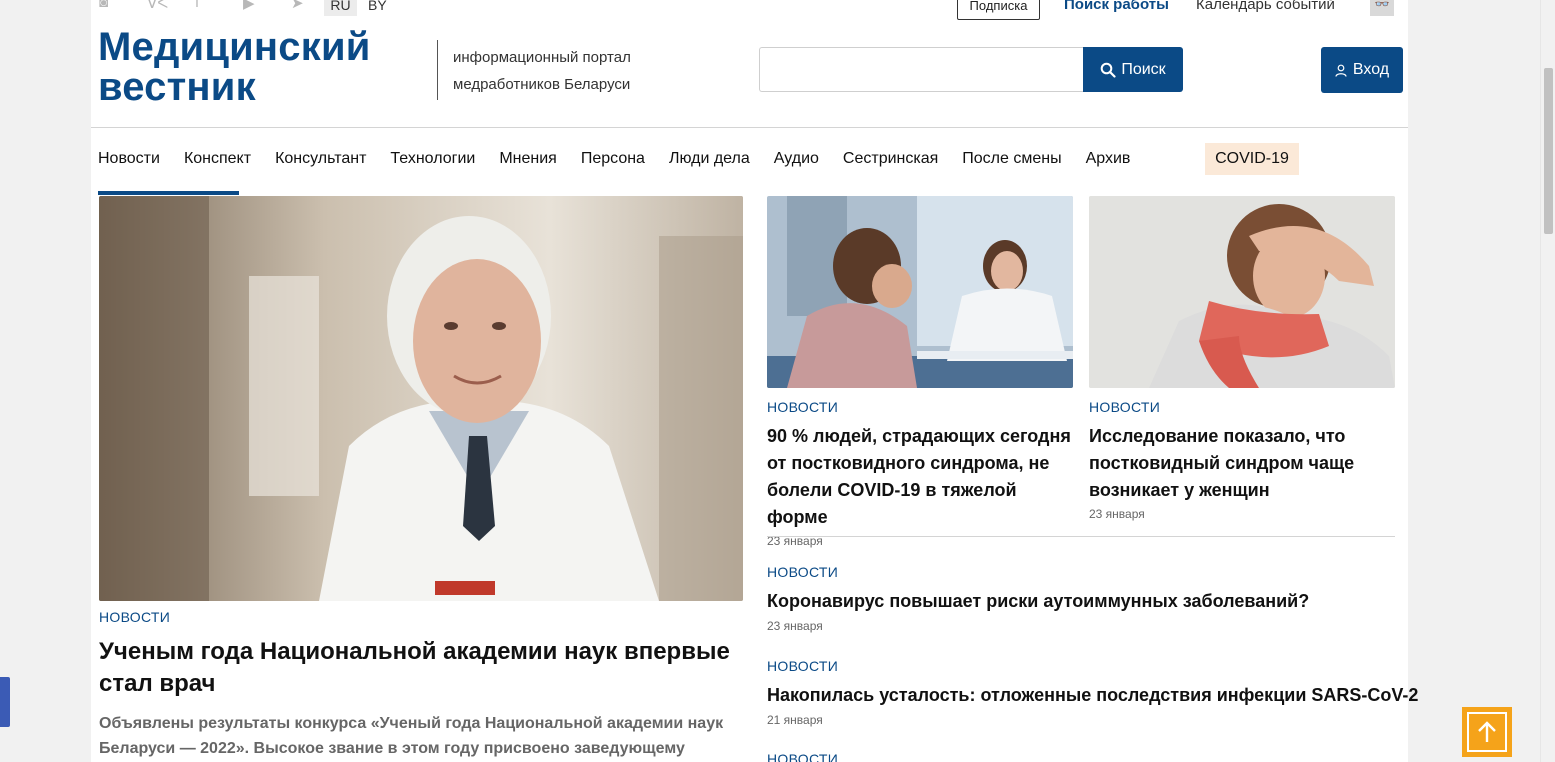 The width and height of the screenshot is (1555, 762). Describe the element at coordinates (613, 160) in the screenshot. I see `nav-item-persona: Персона` at that location.